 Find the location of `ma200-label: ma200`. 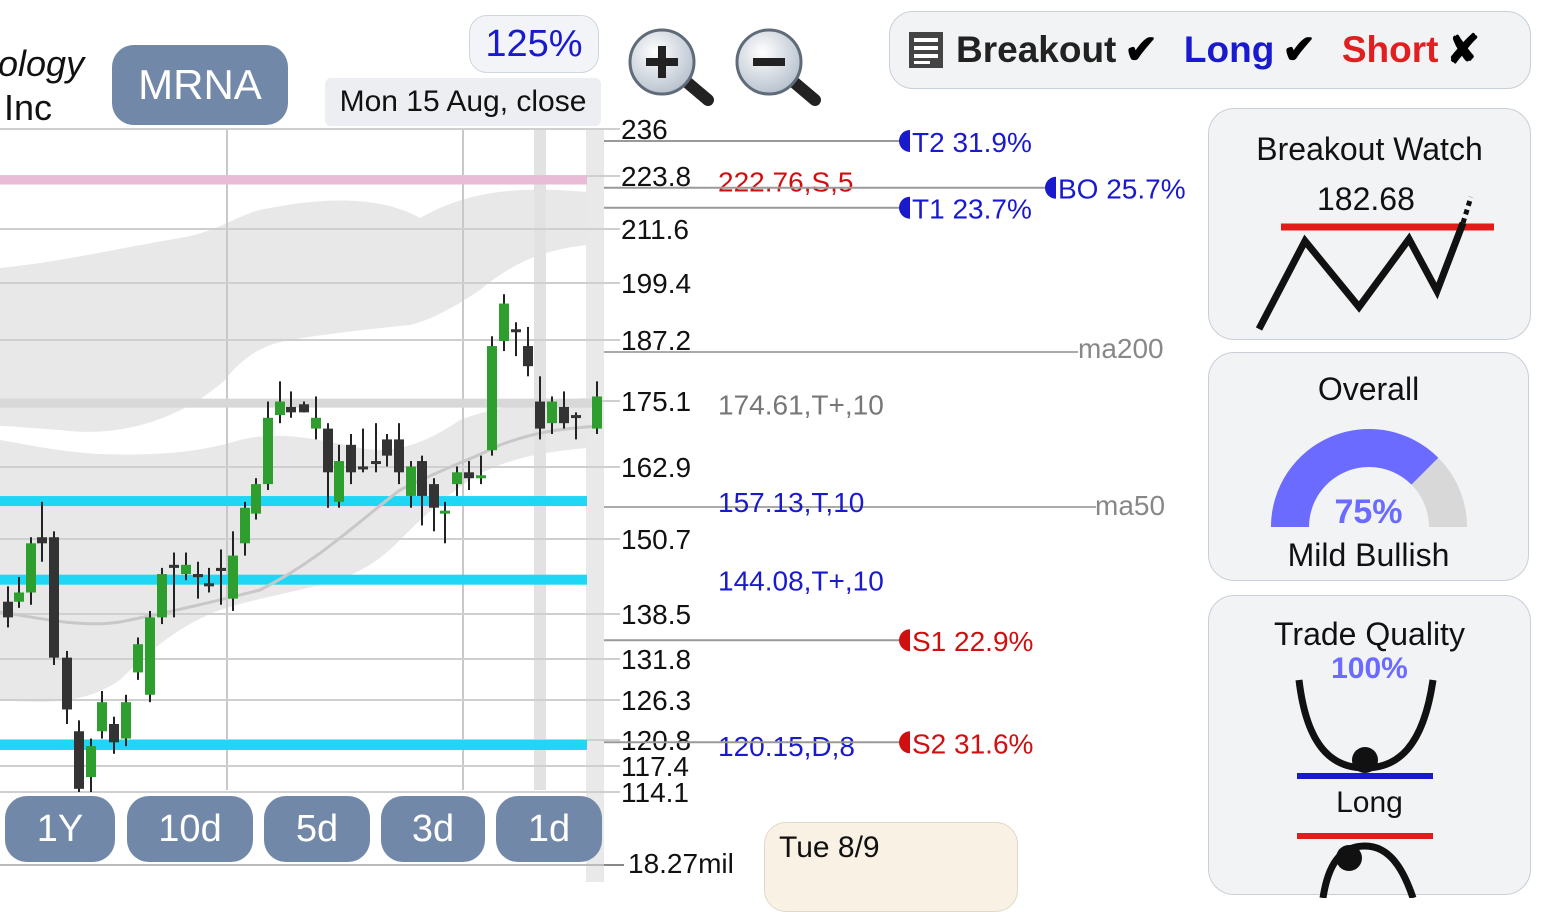

ma200-label: ma200 is located at coordinates (1121, 348).